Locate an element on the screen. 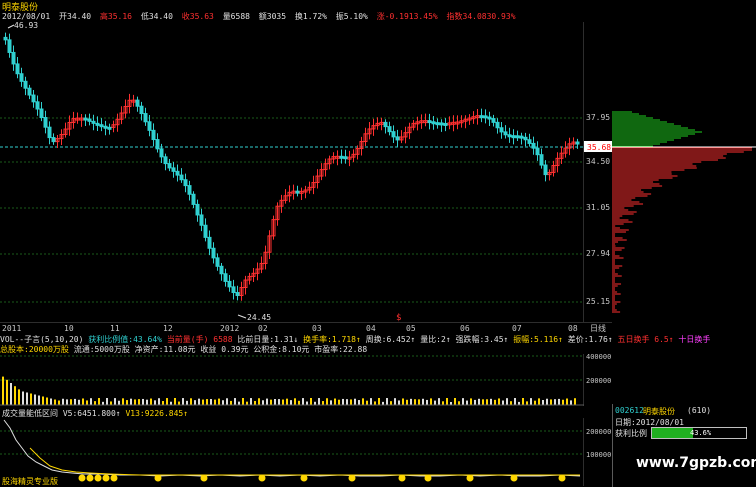 The height and width of the screenshot is (487, 756). volume-ratio: 量比:2↑ is located at coordinates (435, 339).